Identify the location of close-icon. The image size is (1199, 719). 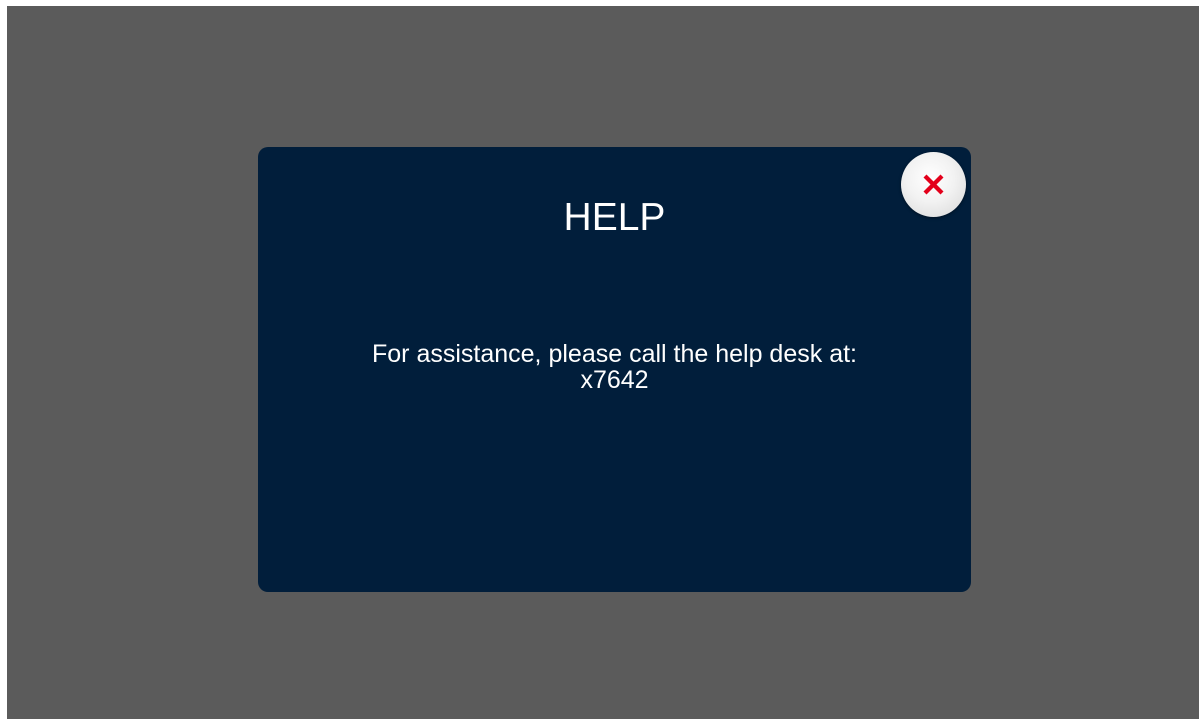
(933, 184).